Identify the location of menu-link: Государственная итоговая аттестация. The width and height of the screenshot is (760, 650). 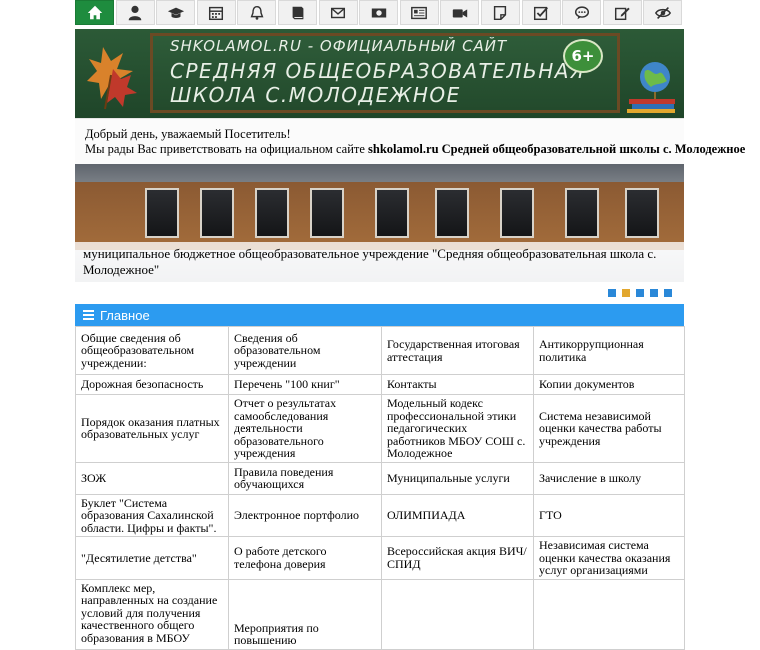
(457, 350).